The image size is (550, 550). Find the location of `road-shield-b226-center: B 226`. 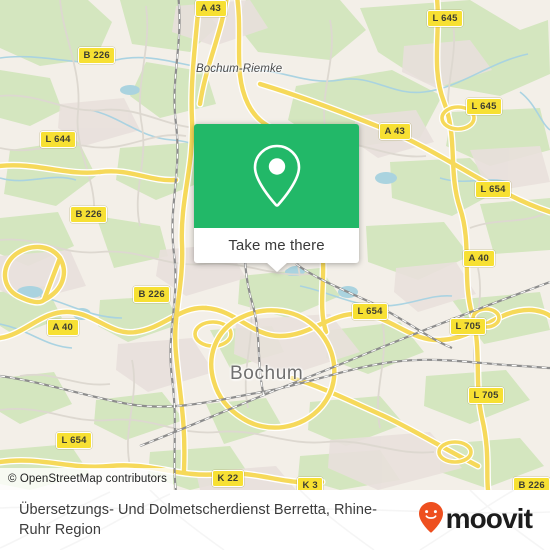

road-shield-b226-center: B 226 is located at coordinates (152, 294).